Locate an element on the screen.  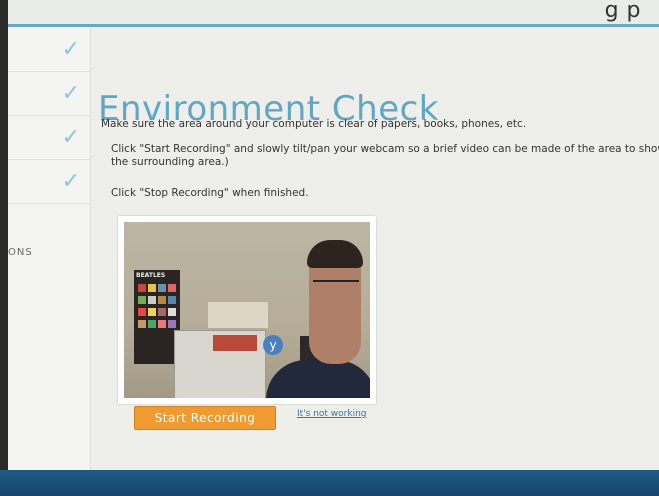
sidebar-step-2: ✓ is located at coordinates (49, 93).